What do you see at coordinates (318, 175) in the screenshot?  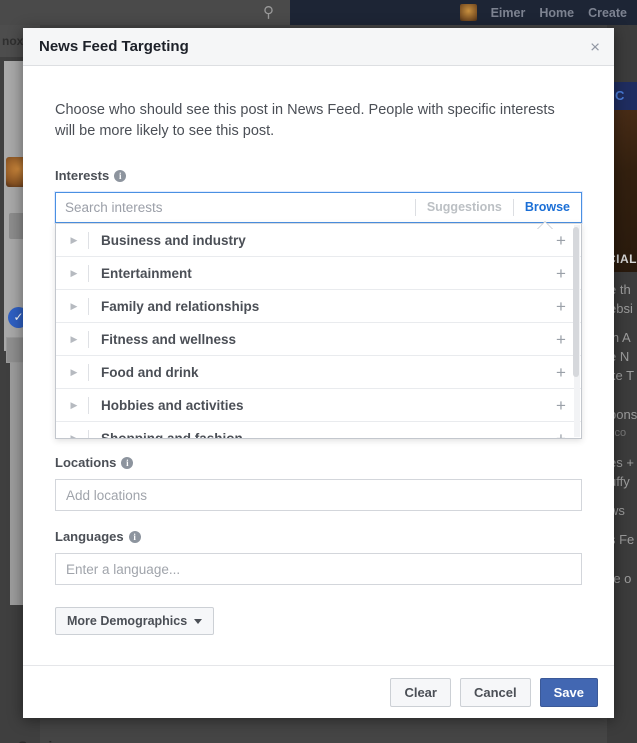 I see `interests-label-row: Interests i` at bounding box center [318, 175].